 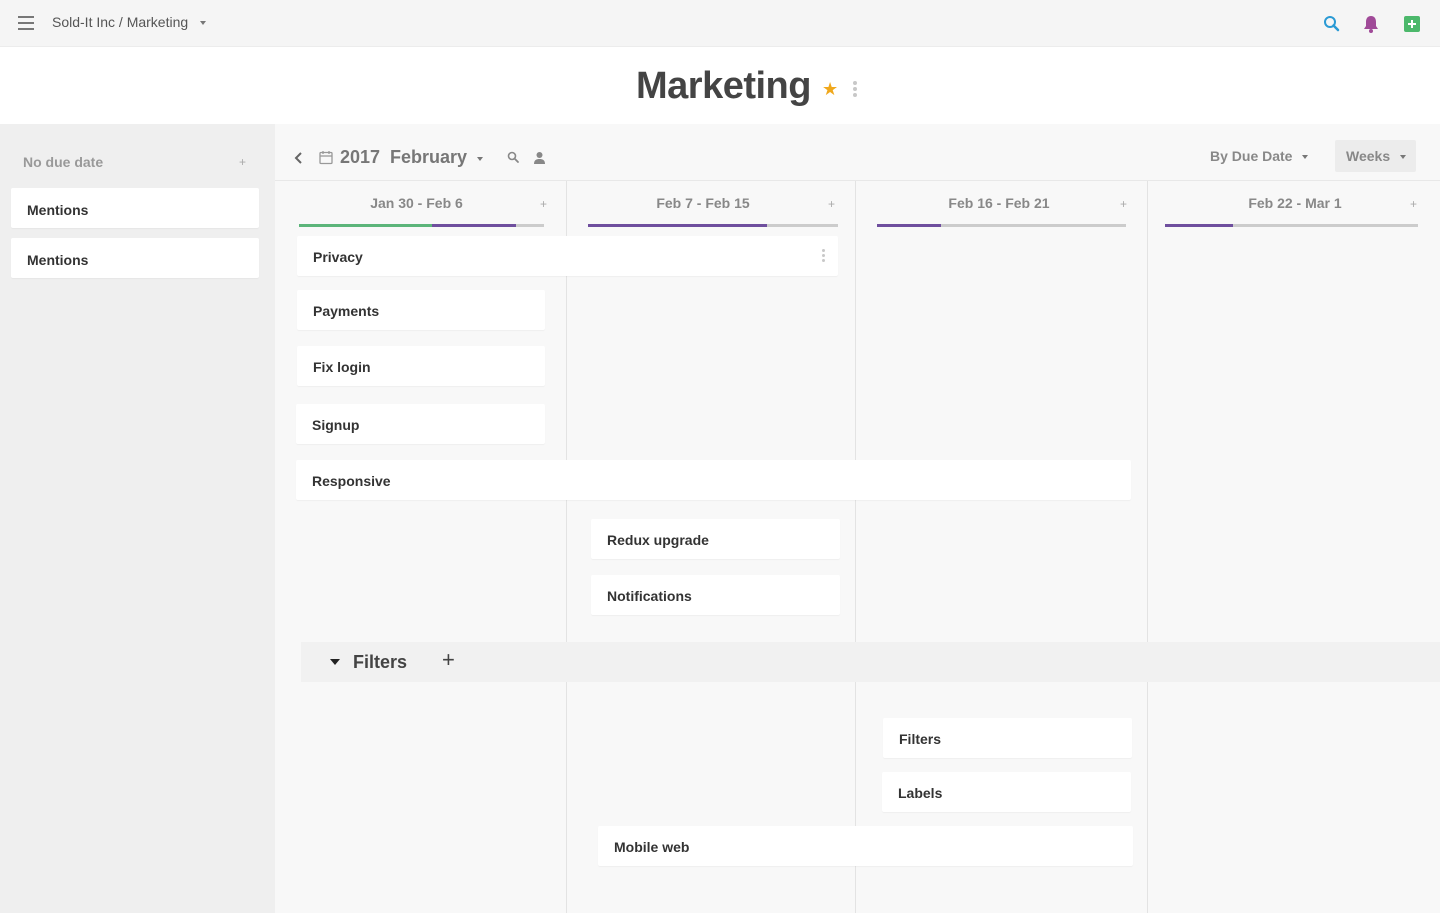 What do you see at coordinates (1368, 156) in the screenshot?
I see `view-label: Weeks` at bounding box center [1368, 156].